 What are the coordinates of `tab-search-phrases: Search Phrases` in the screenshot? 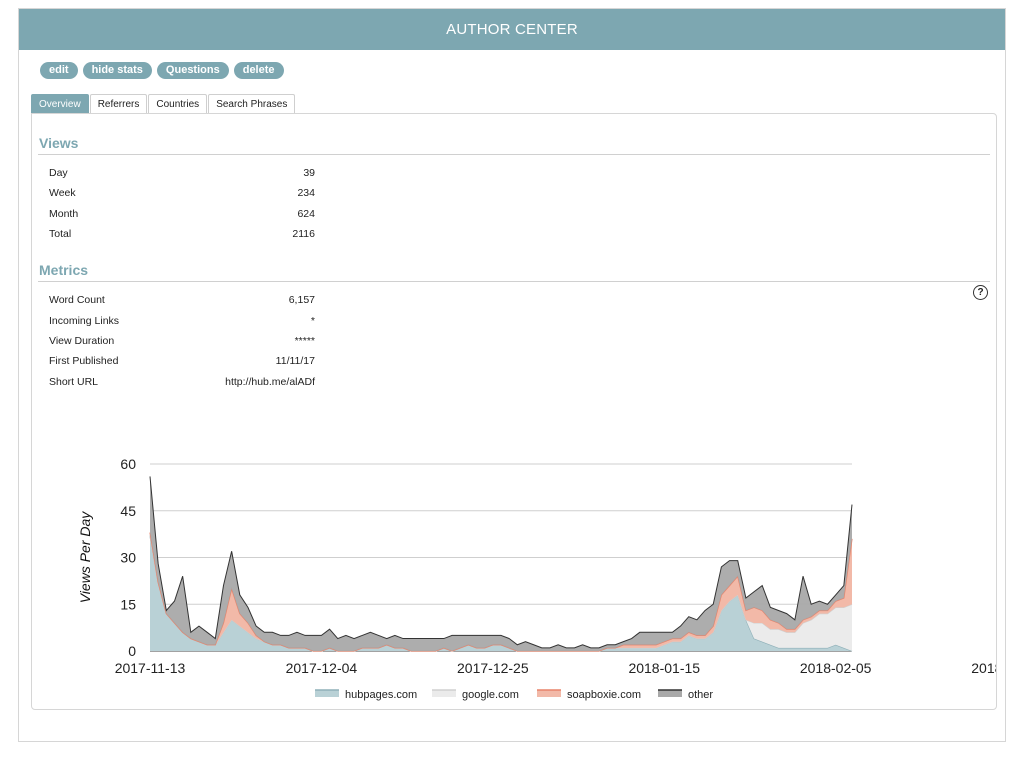 It's located at (252, 104).